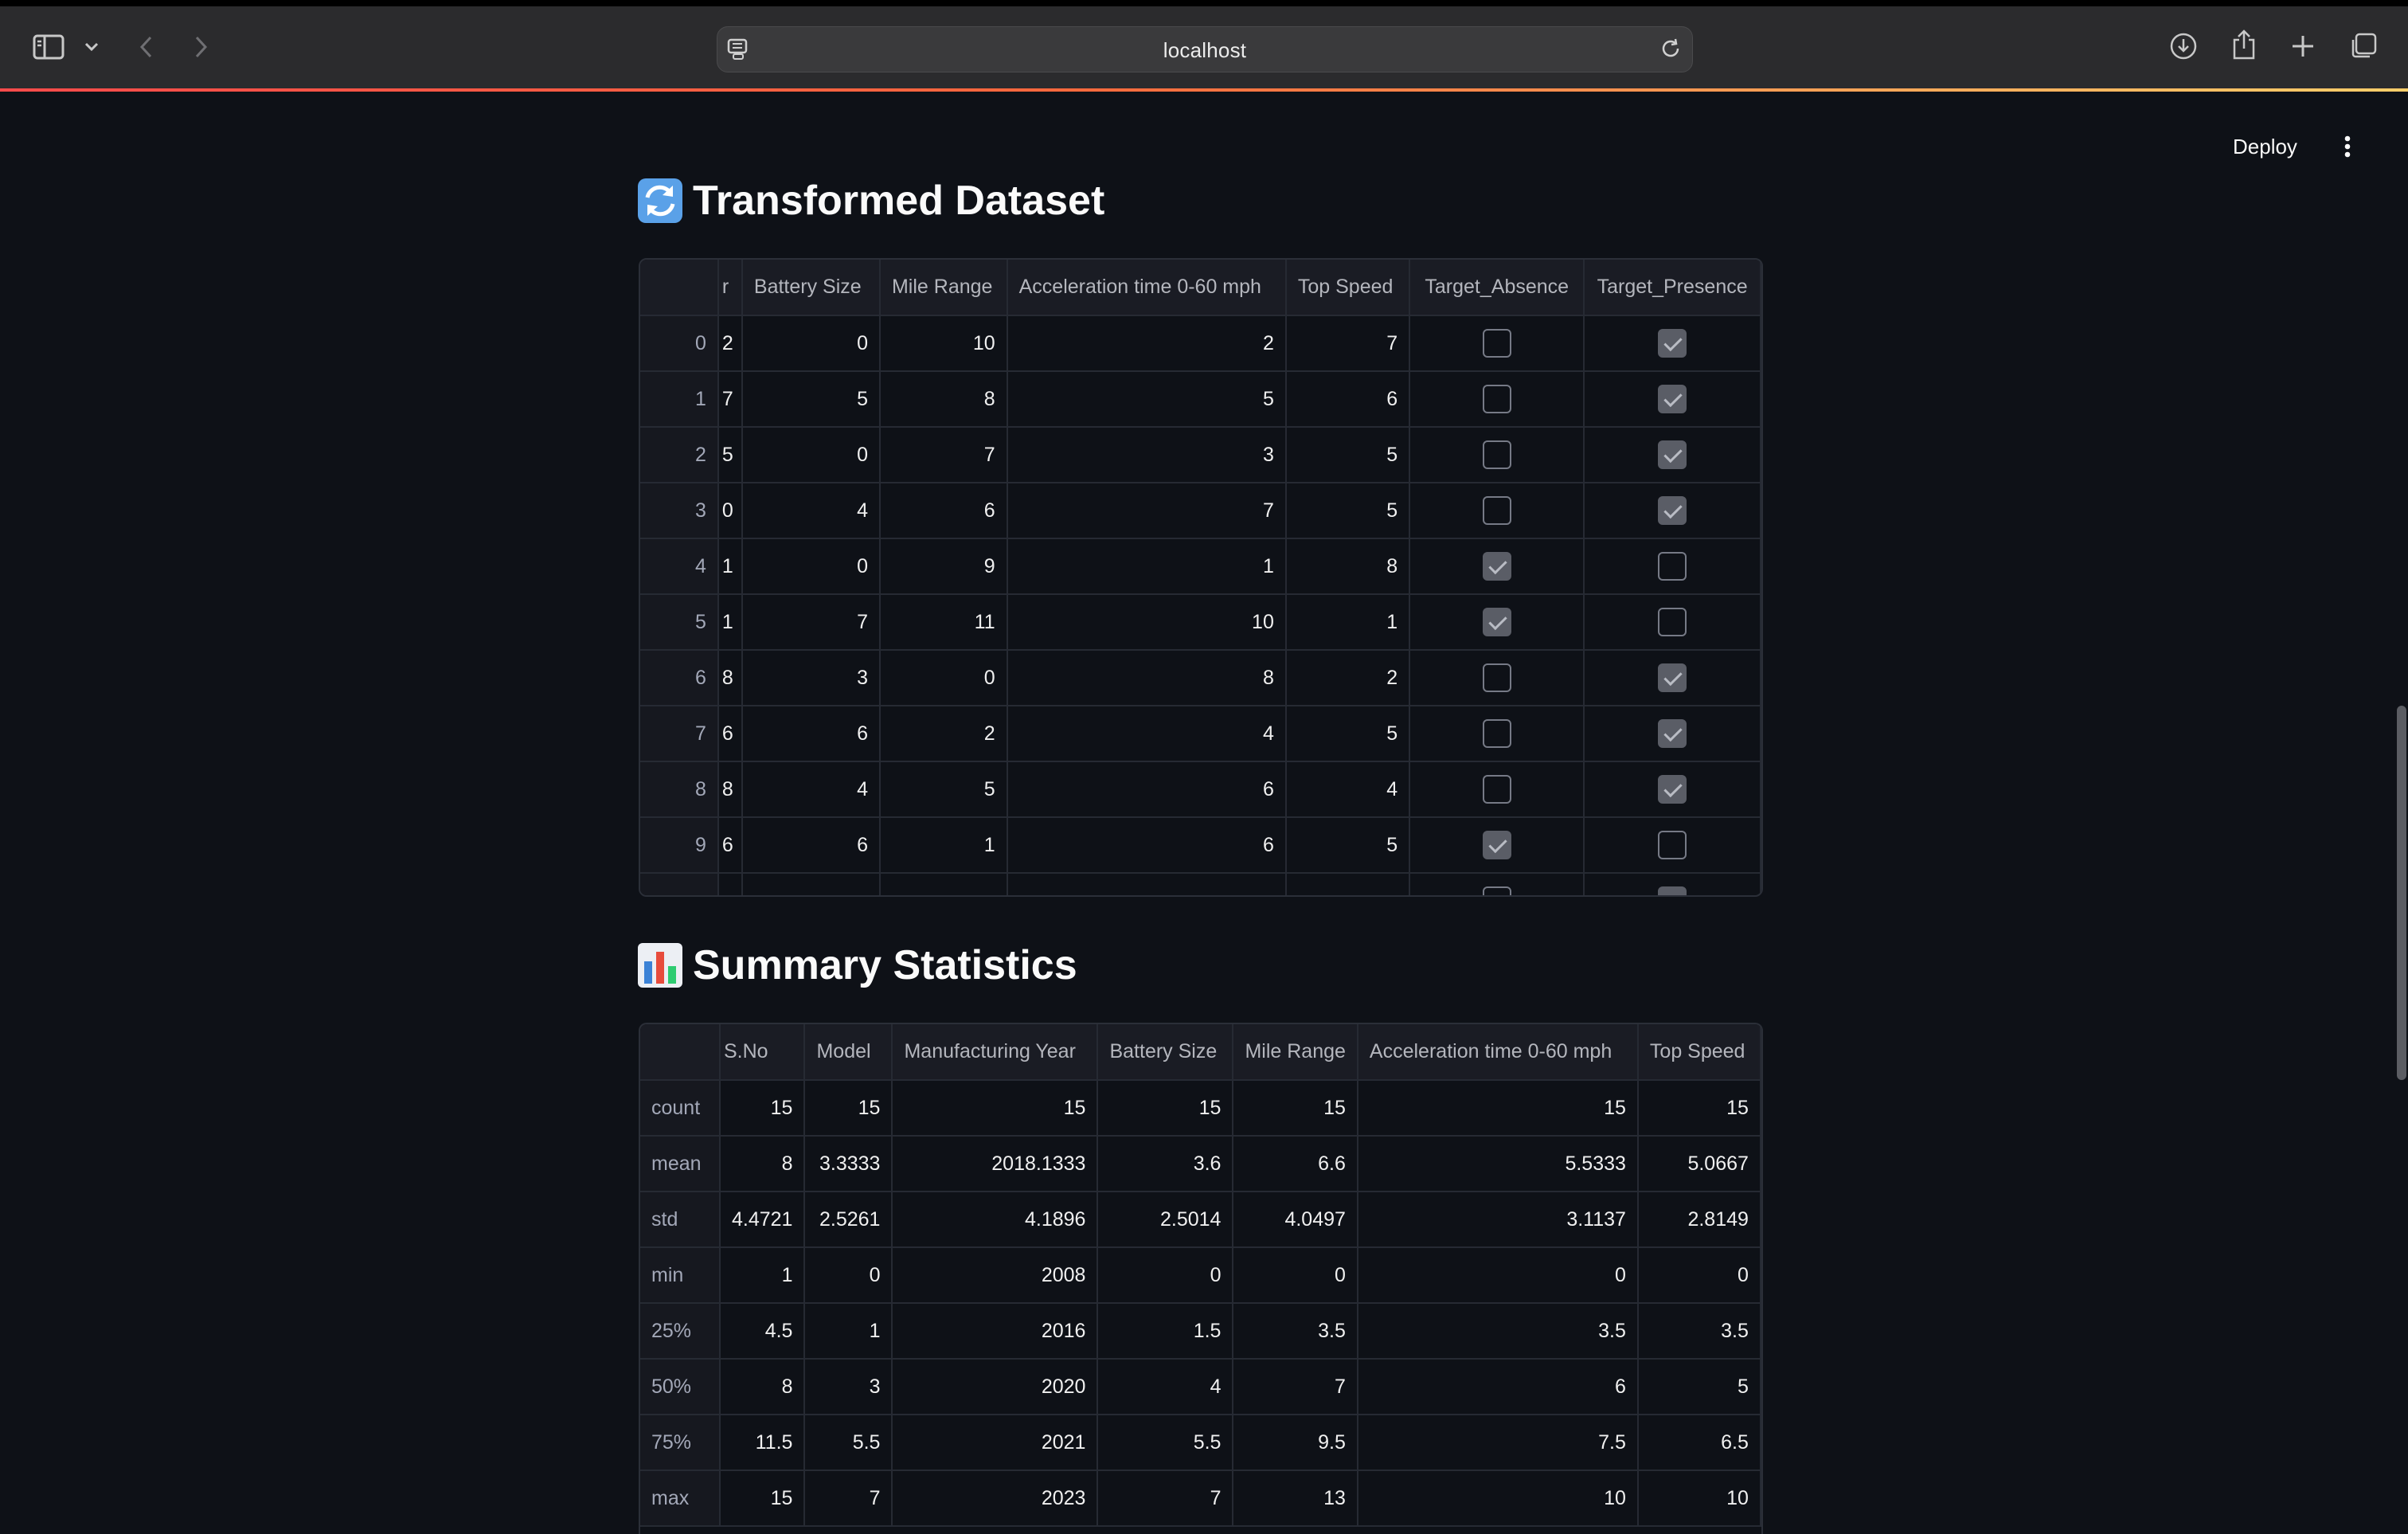  I want to click on table-cell: 2016, so click(995, 1331).